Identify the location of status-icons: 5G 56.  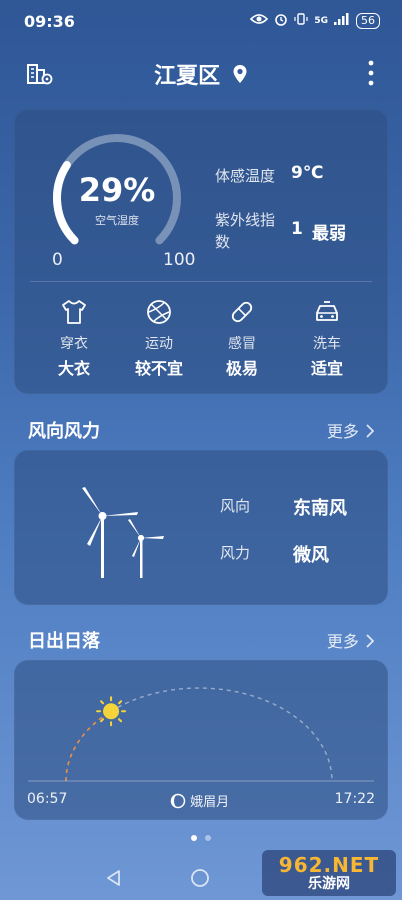
(315, 20).